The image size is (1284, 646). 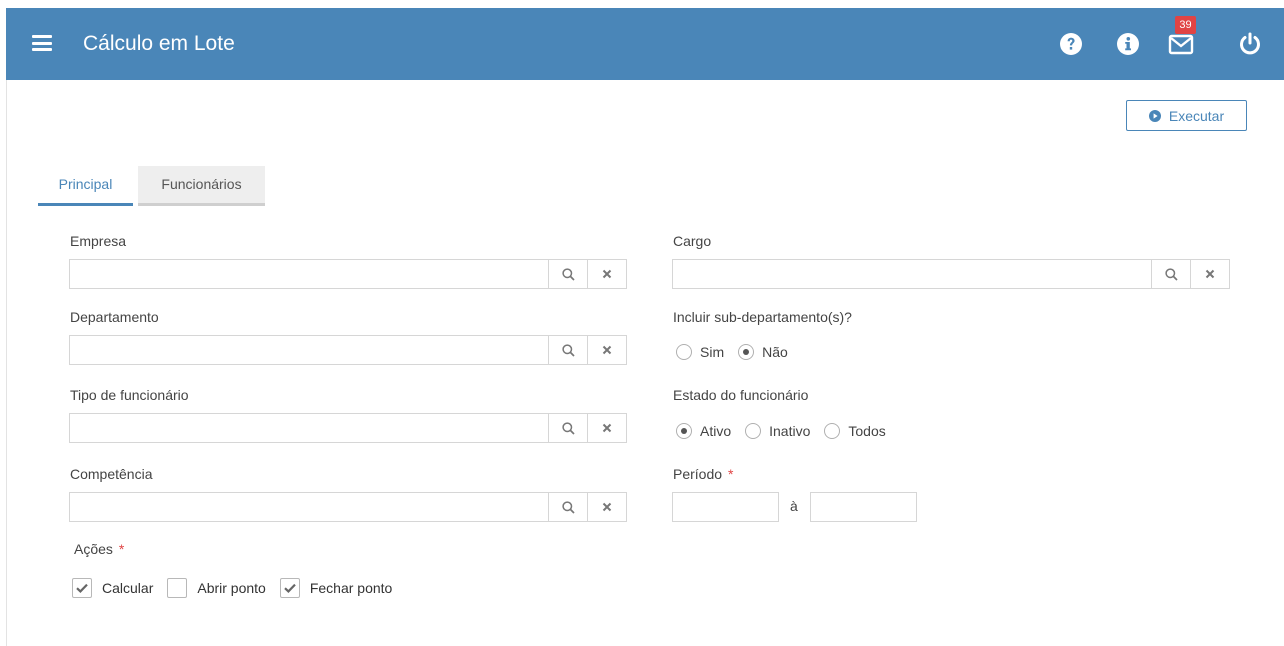 I want to click on check-abrir-ponto: Abrir ponto, so click(x=216, y=588).